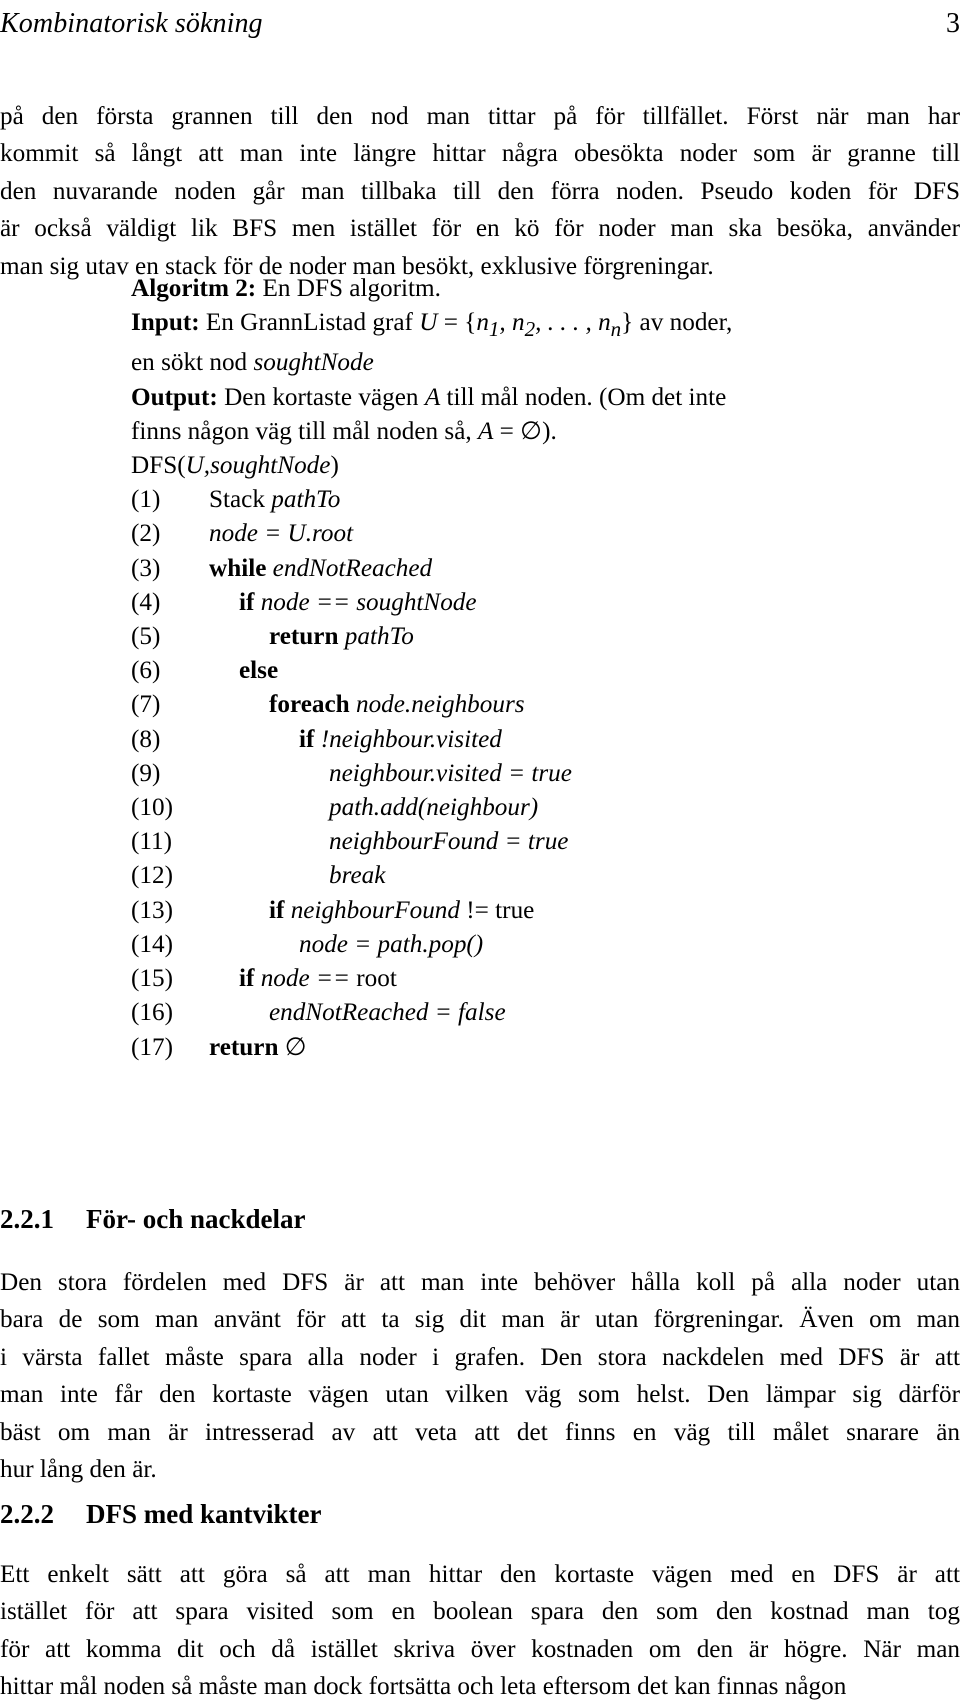  What do you see at coordinates (531, 740) in the screenshot?
I see `pseudocode-line: (8) if !neighbour.visited` at bounding box center [531, 740].